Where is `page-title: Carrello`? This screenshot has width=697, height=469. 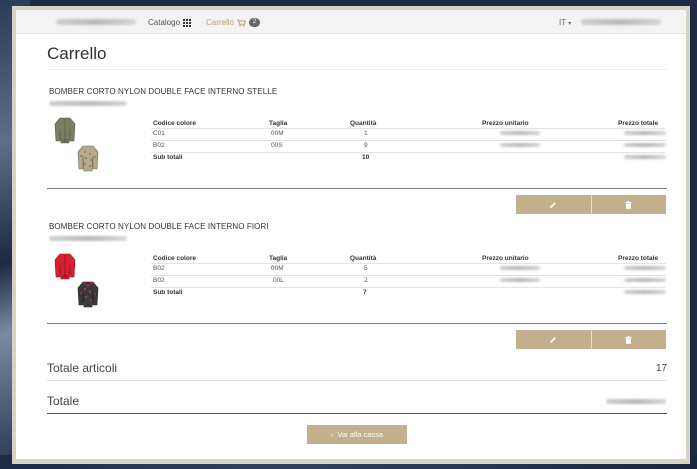 page-title: Carrello is located at coordinates (77, 53).